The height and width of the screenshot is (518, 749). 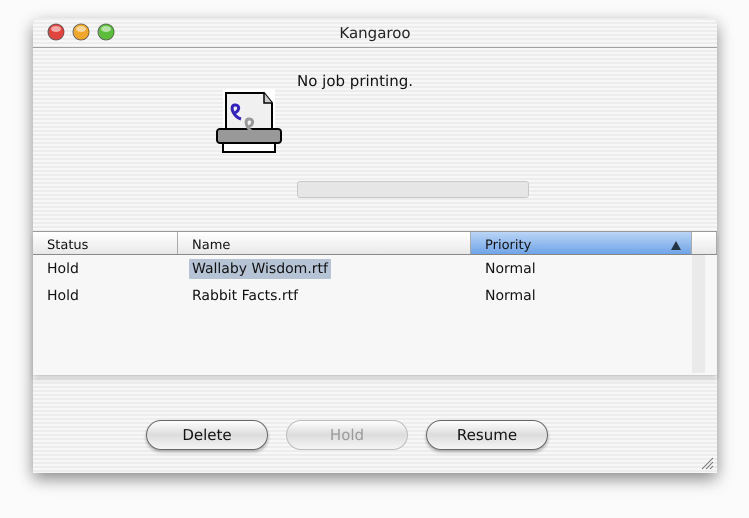 I want to click on status-message: No job printing., so click(x=355, y=81).